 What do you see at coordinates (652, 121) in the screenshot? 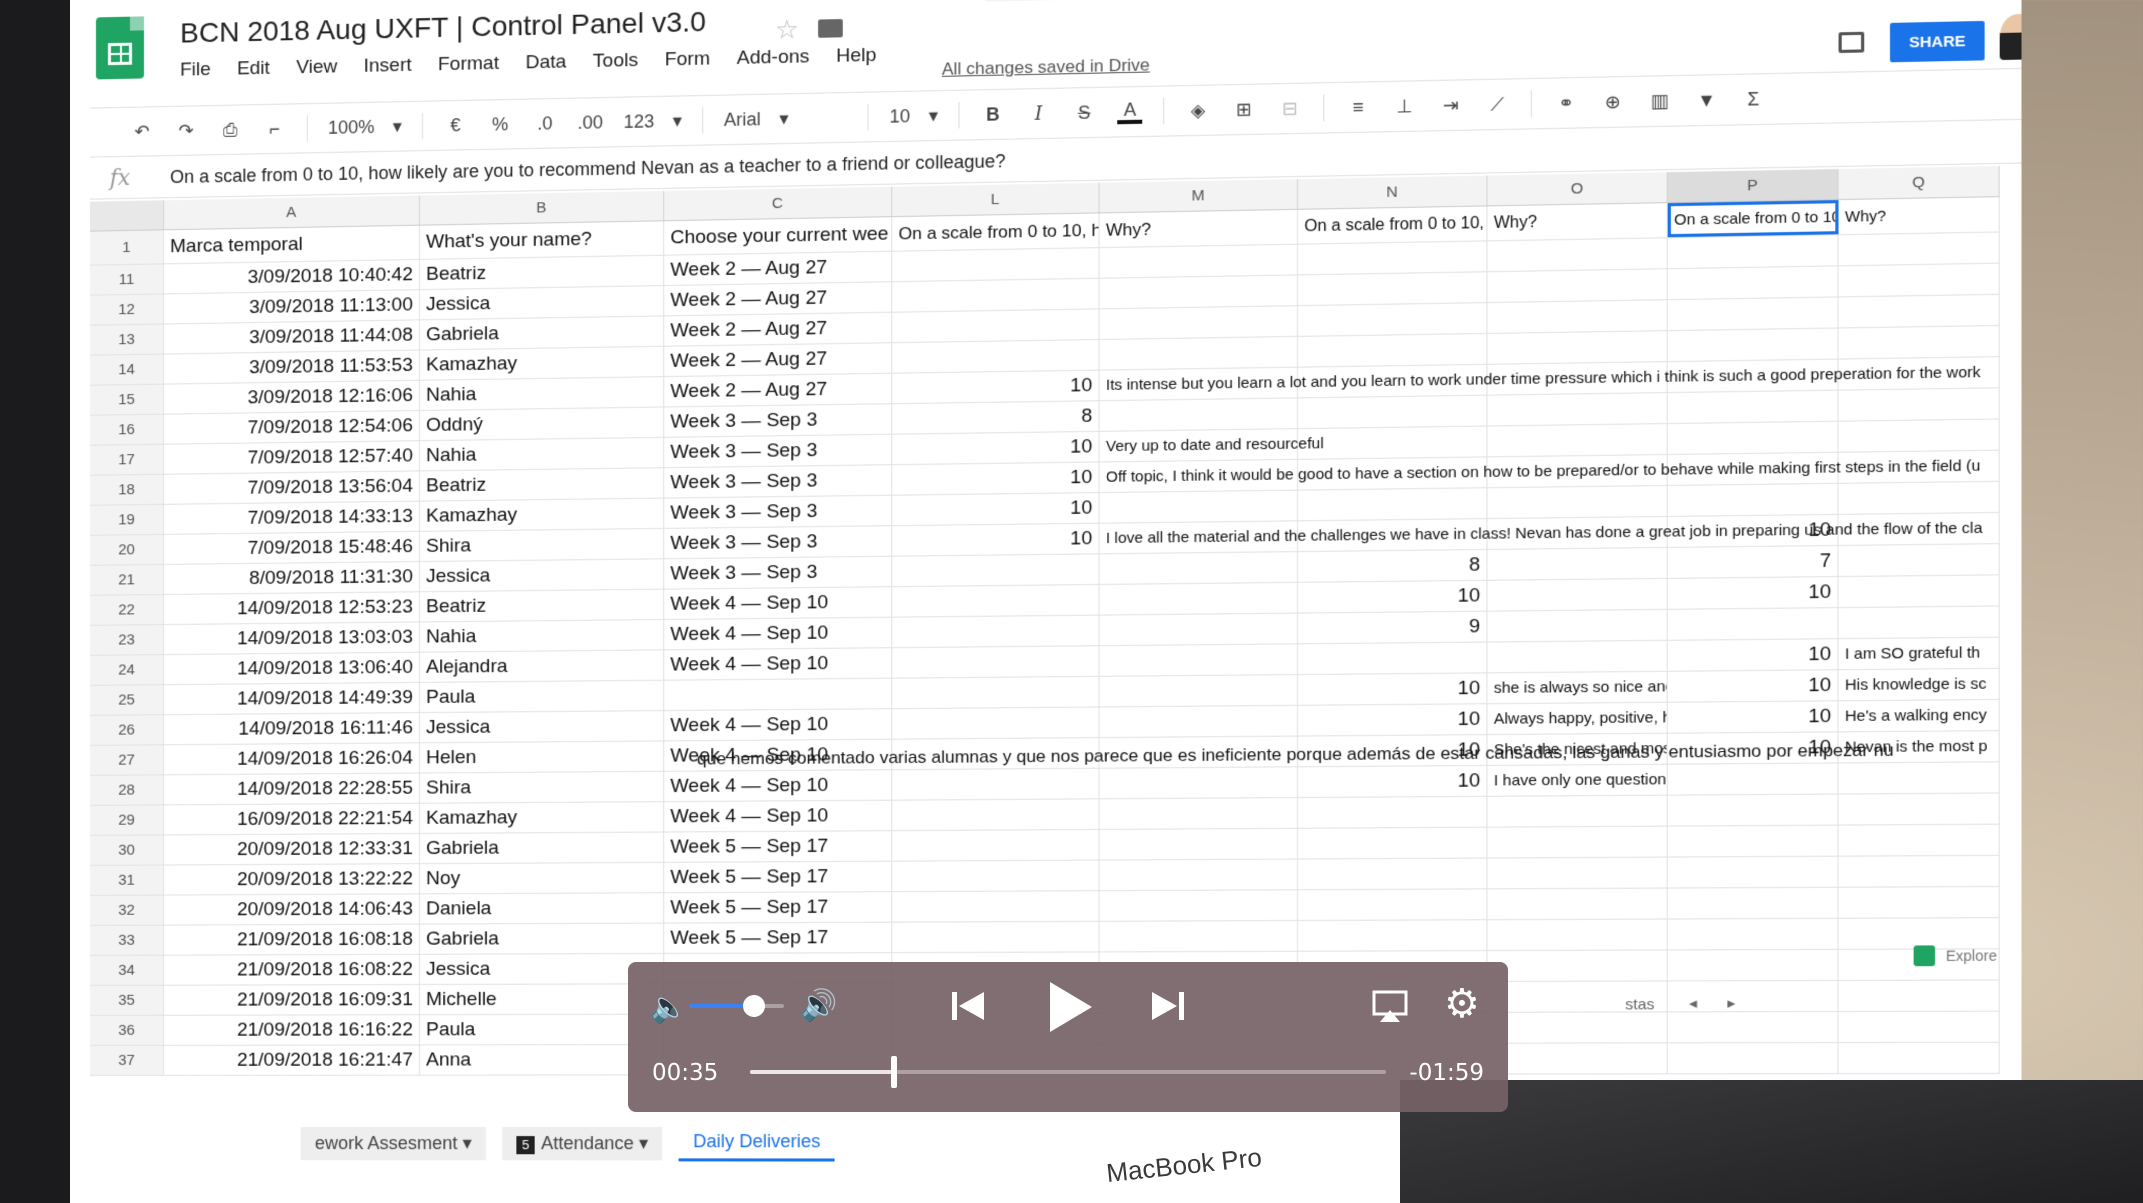
I see `number-format-select: 123 ▾` at bounding box center [652, 121].